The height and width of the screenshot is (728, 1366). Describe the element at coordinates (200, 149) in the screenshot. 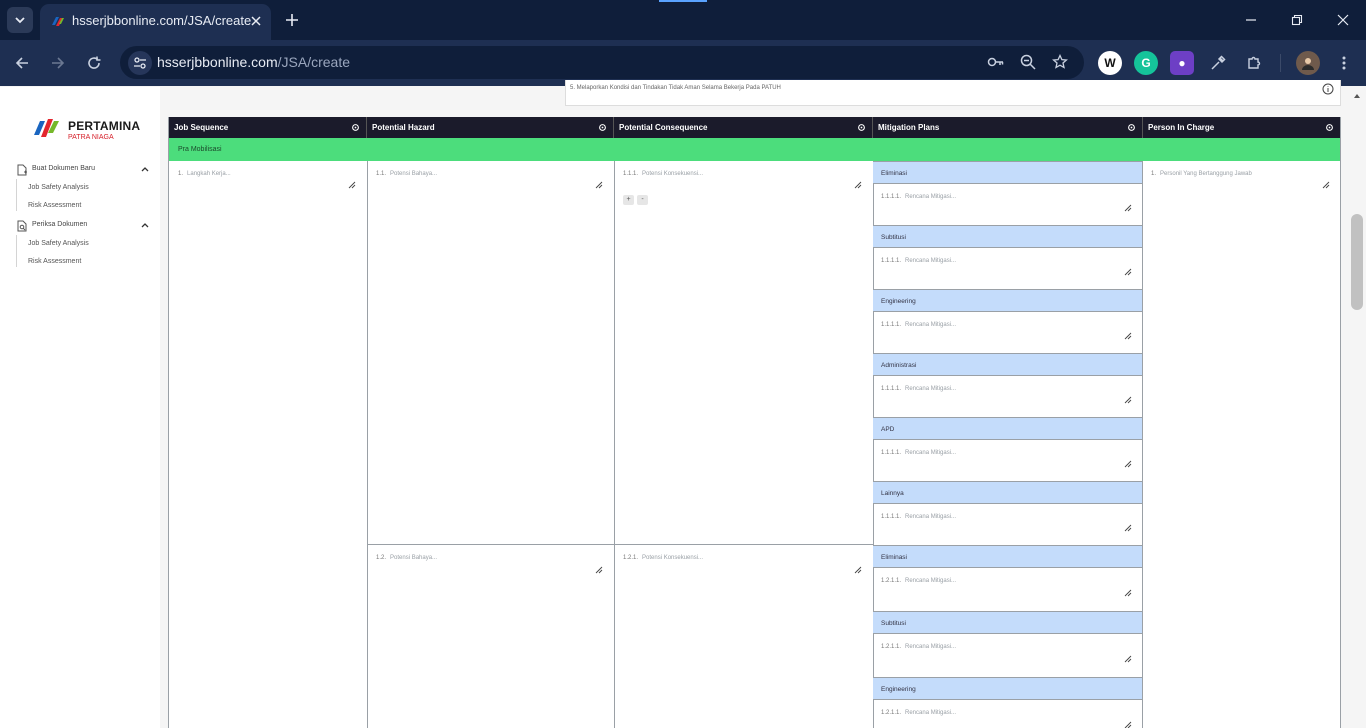

I see `phase-label: Pra Mobilisasi` at that location.